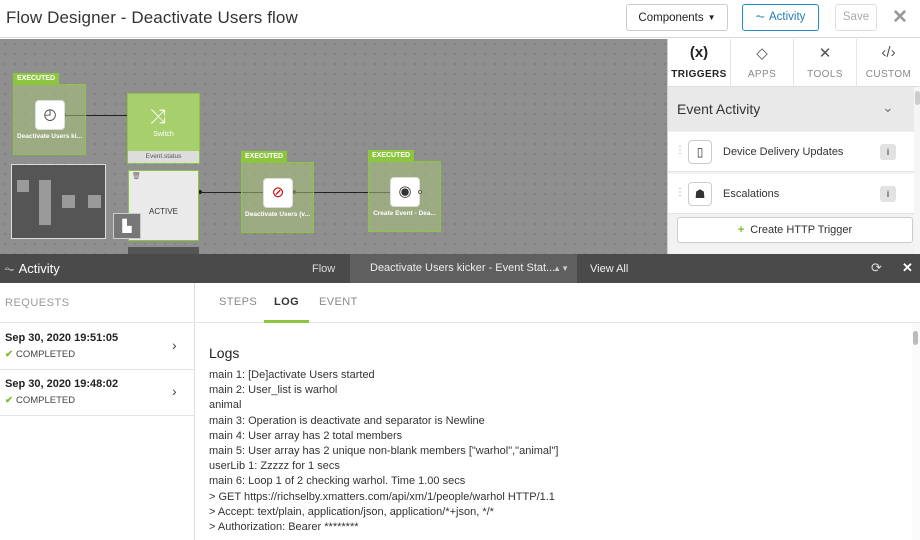  I want to click on activity-button: ⏦ Activity, so click(780, 17).